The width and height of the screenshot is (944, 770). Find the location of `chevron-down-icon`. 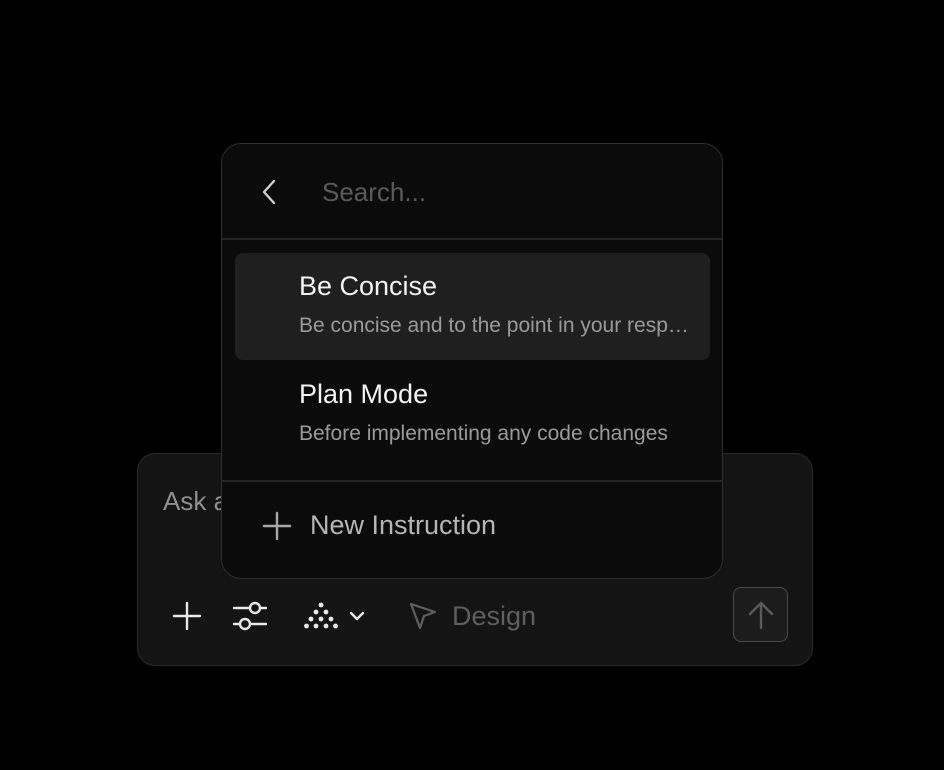

chevron-down-icon is located at coordinates (357, 616).